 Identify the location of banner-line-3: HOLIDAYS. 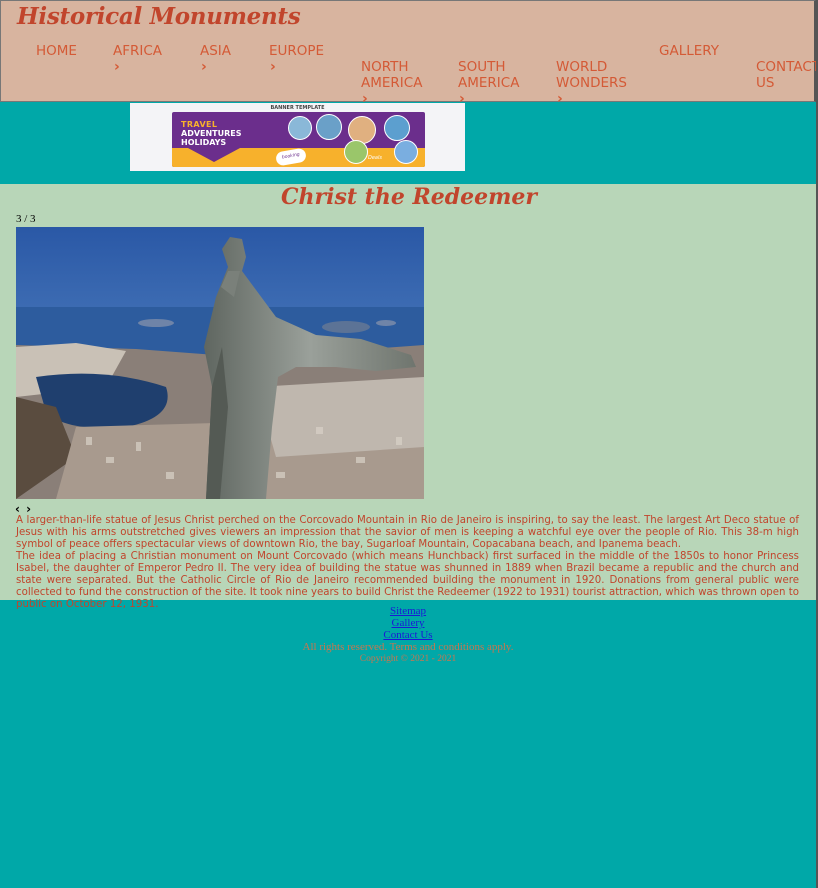
(204, 142).